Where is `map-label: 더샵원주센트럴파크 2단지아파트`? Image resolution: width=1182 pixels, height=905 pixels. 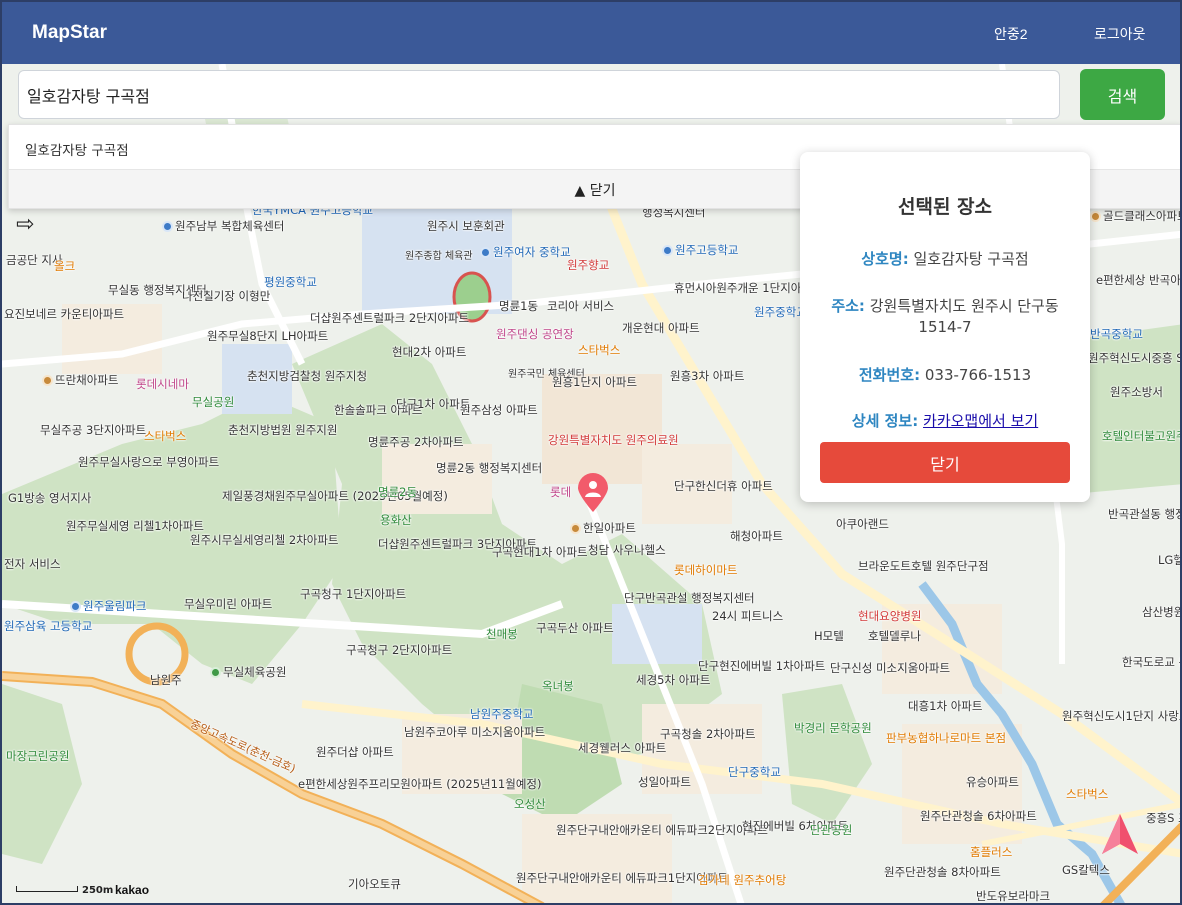 map-label: 더샵원주센트럴파크 2단지아파트 is located at coordinates (390, 318).